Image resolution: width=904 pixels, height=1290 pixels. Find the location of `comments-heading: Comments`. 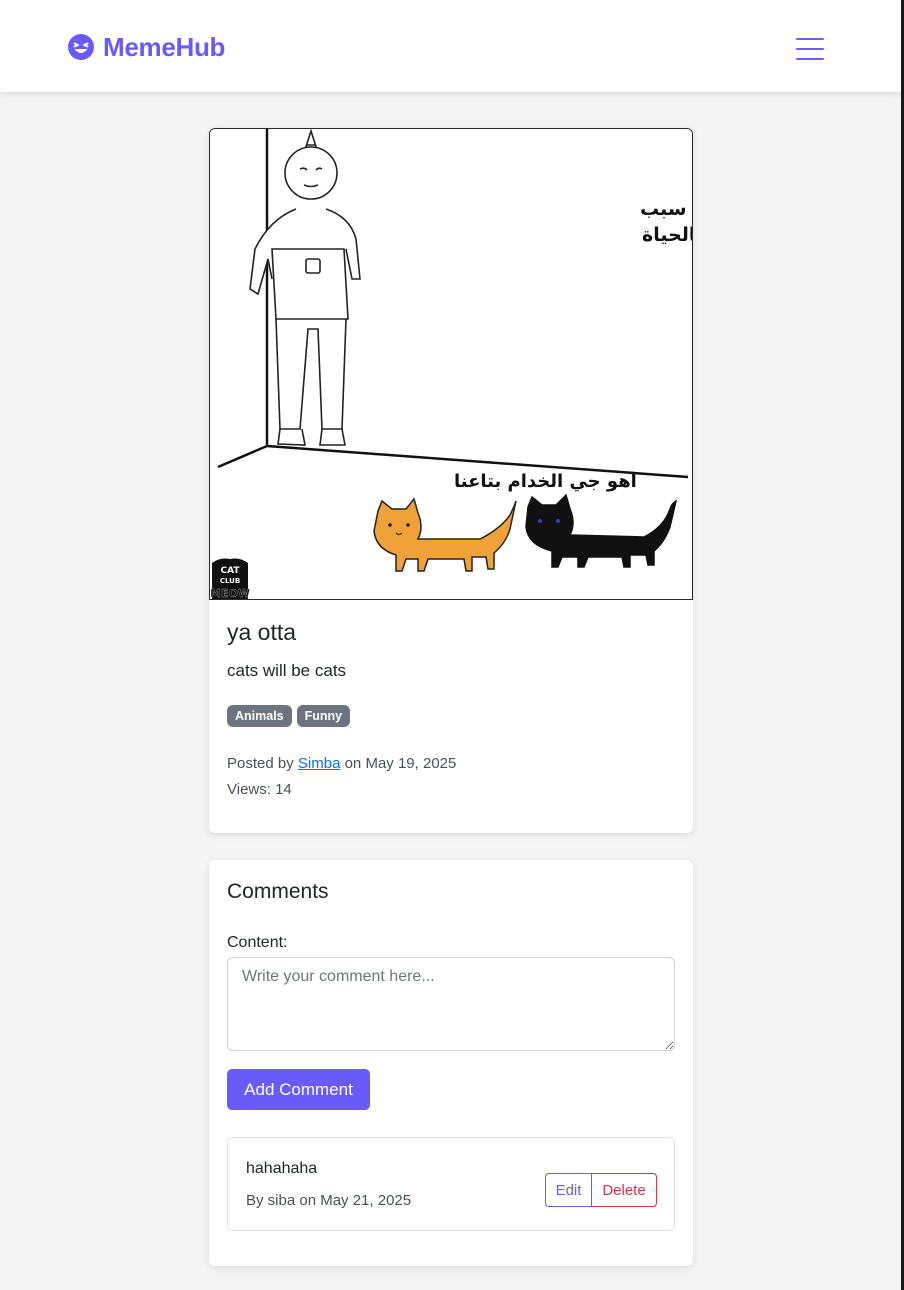

comments-heading: Comments is located at coordinates (278, 891).